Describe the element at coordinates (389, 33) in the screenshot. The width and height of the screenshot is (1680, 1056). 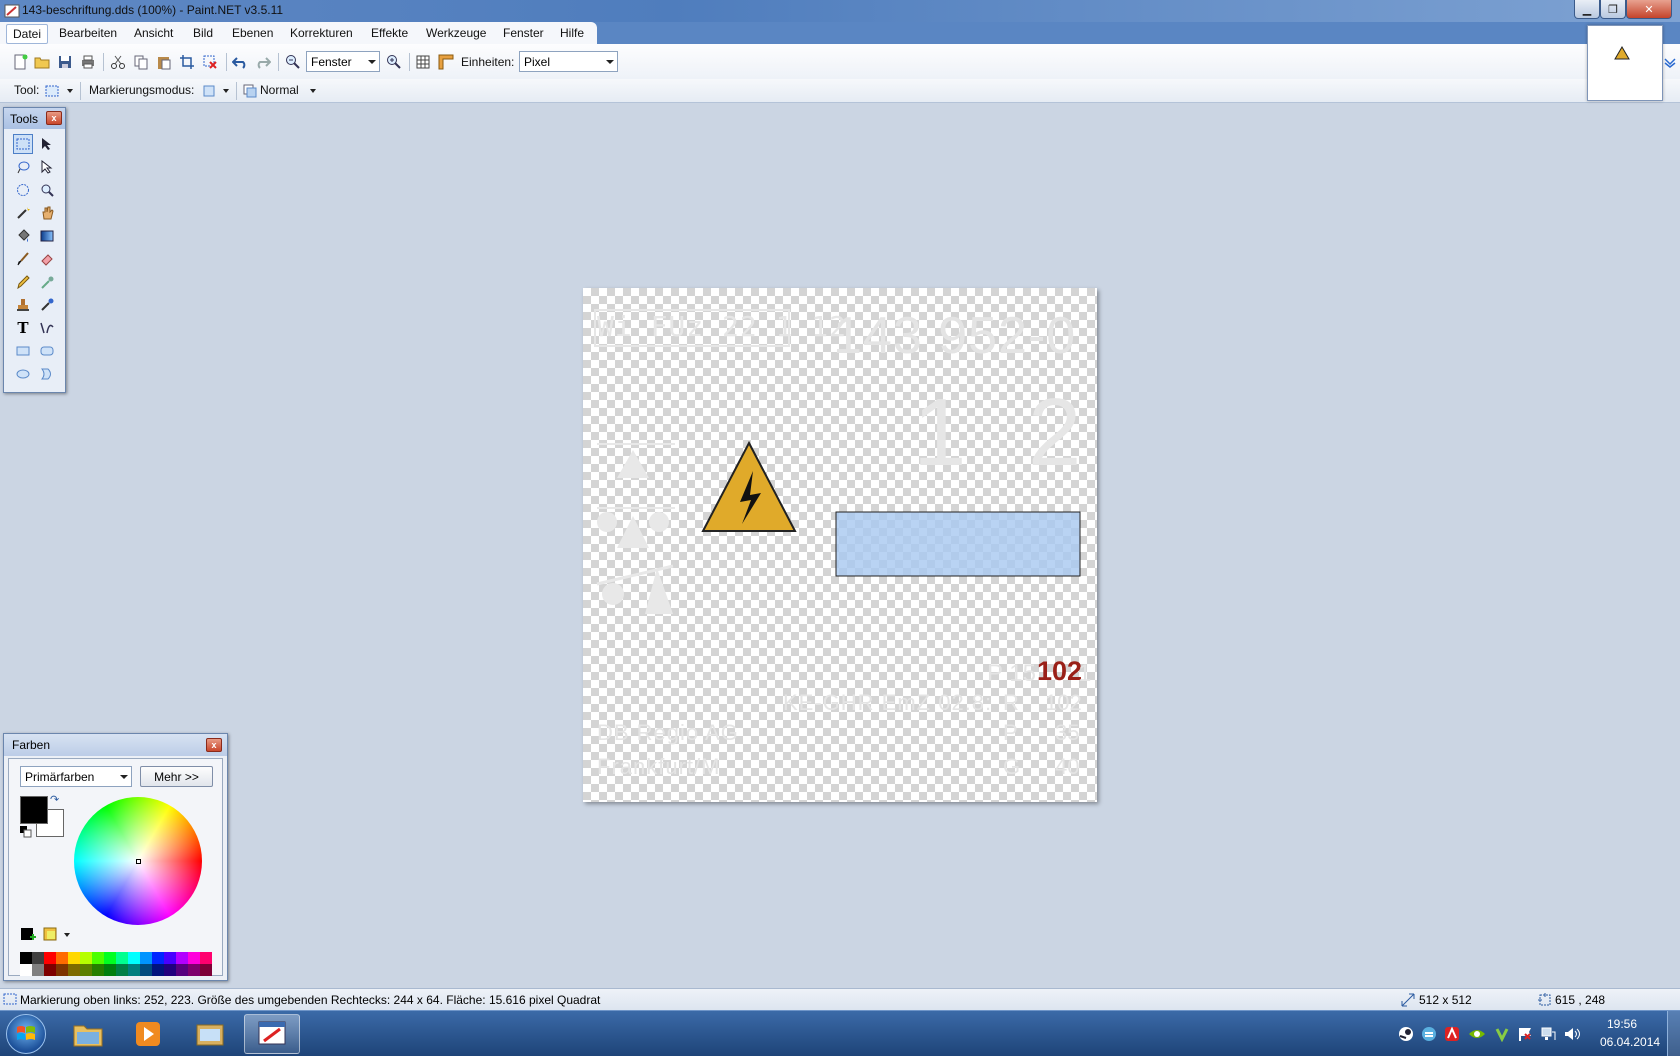
I see `menu-effekte: Effekte` at that location.